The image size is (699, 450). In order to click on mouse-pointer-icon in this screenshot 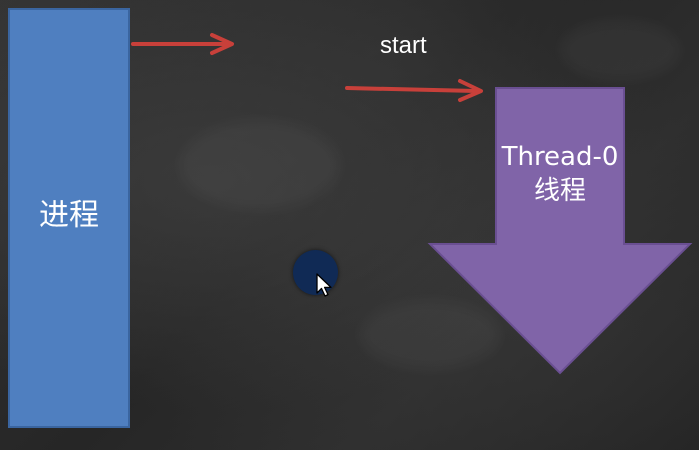, I will do `click(324, 285)`.